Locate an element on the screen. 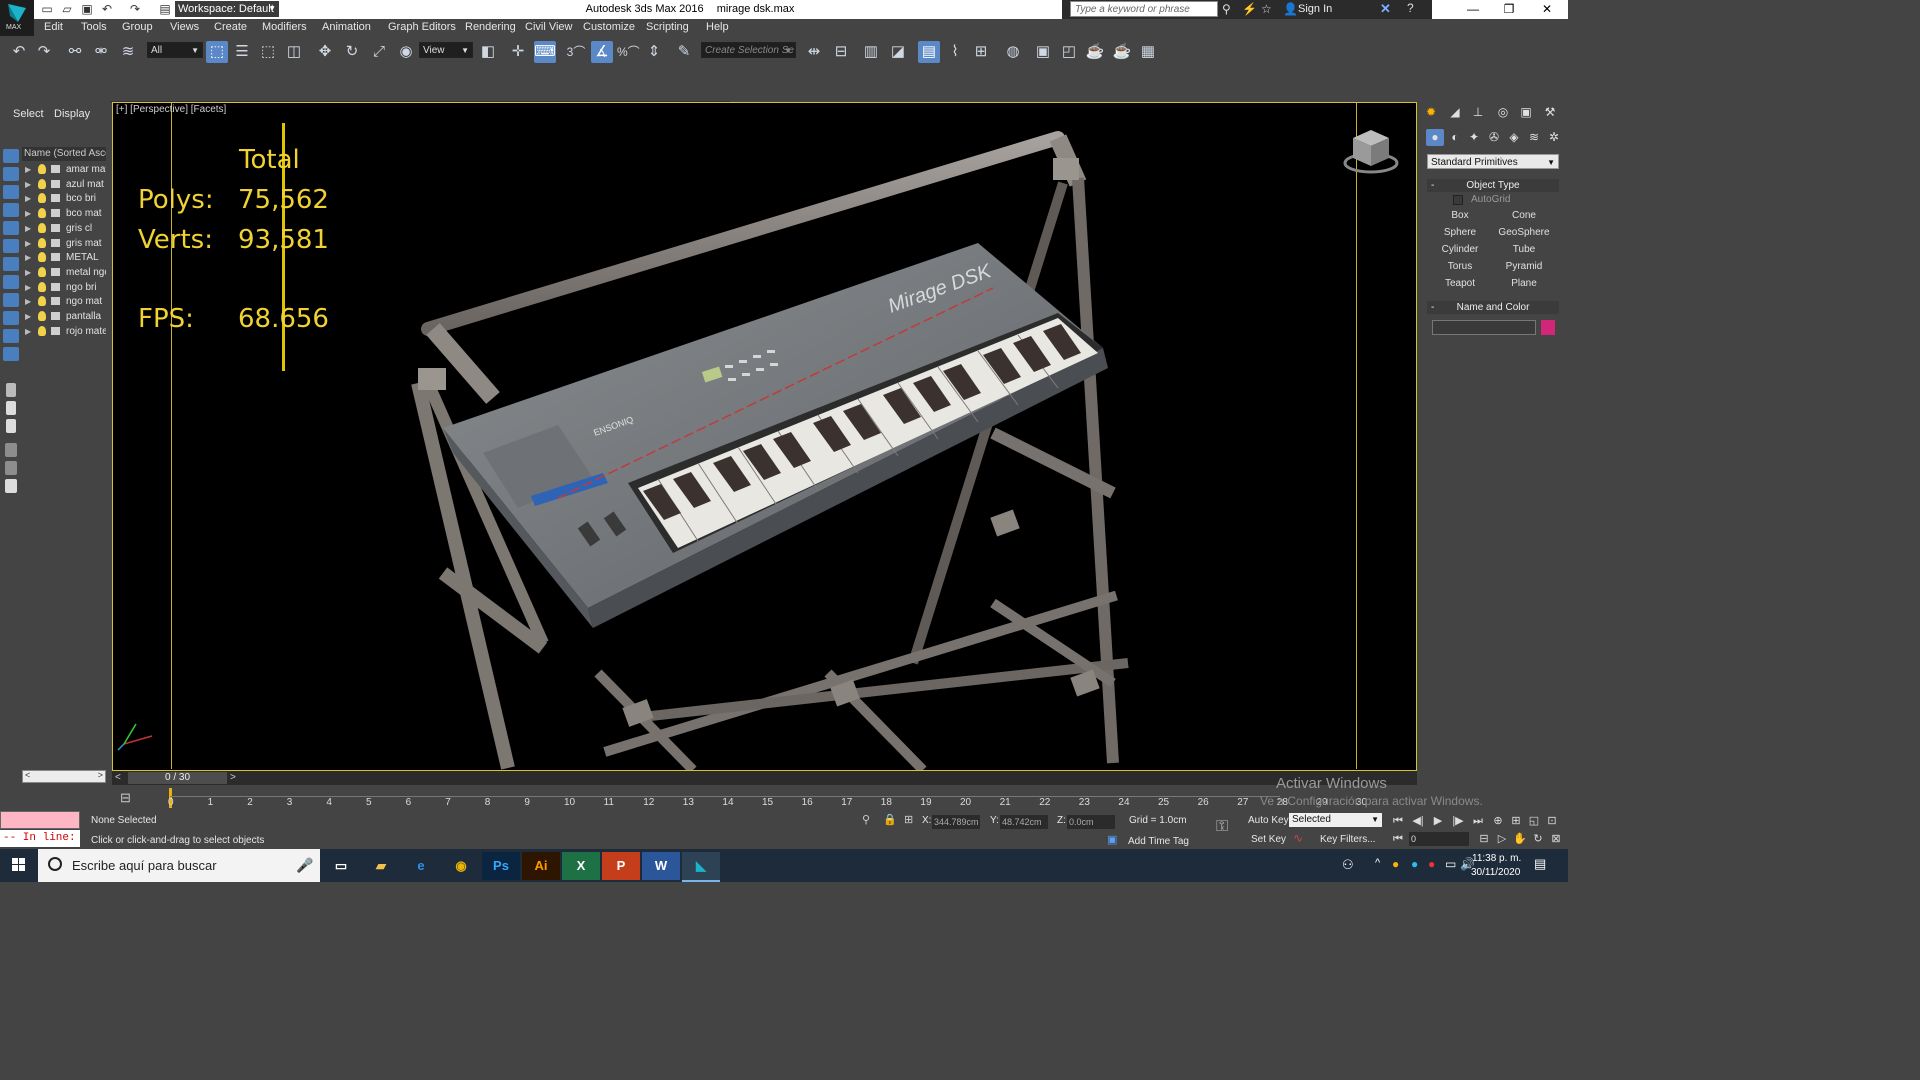 Image resolution: width=1920 pixels, height=1080 pixels. menu-civil-view: Civil View is located at coordinates (548, 27).